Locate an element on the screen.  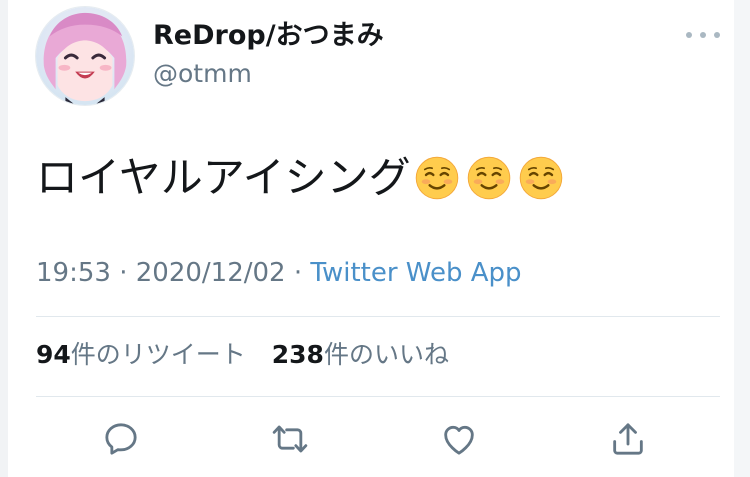
window-right-edge is located at coordinates (742, 238).